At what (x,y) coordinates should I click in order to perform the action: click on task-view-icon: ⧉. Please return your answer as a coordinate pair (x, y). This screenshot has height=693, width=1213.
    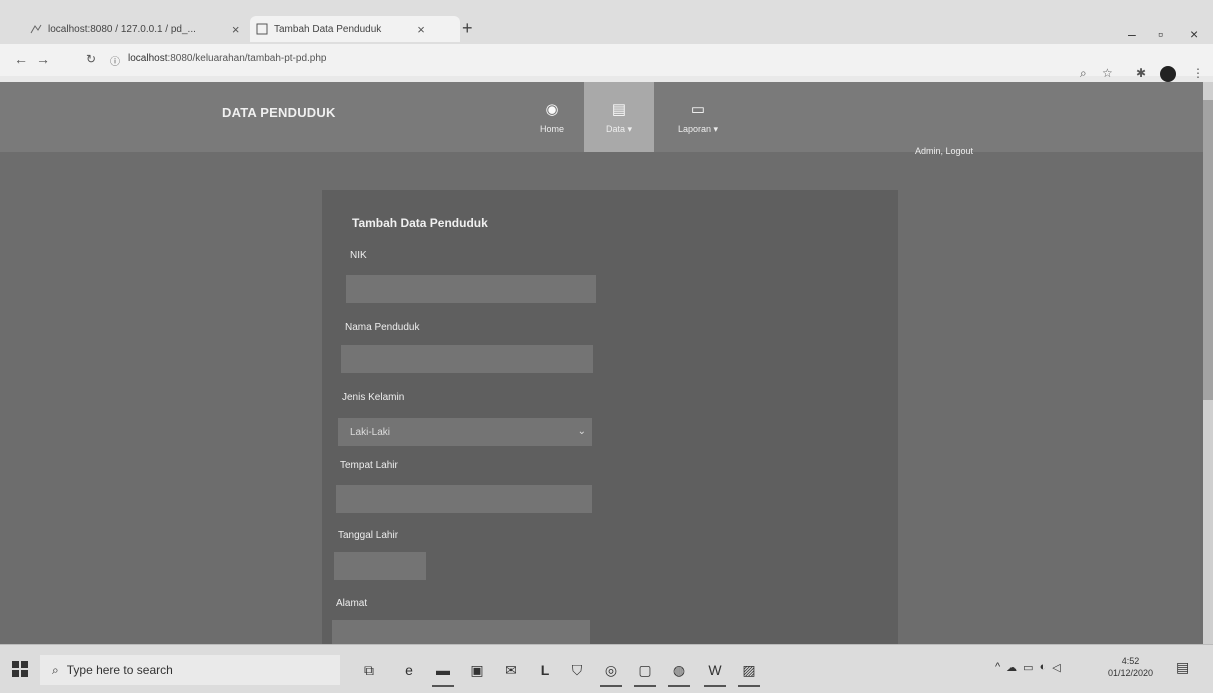
    Looking at the image, I should click on (369, 670).